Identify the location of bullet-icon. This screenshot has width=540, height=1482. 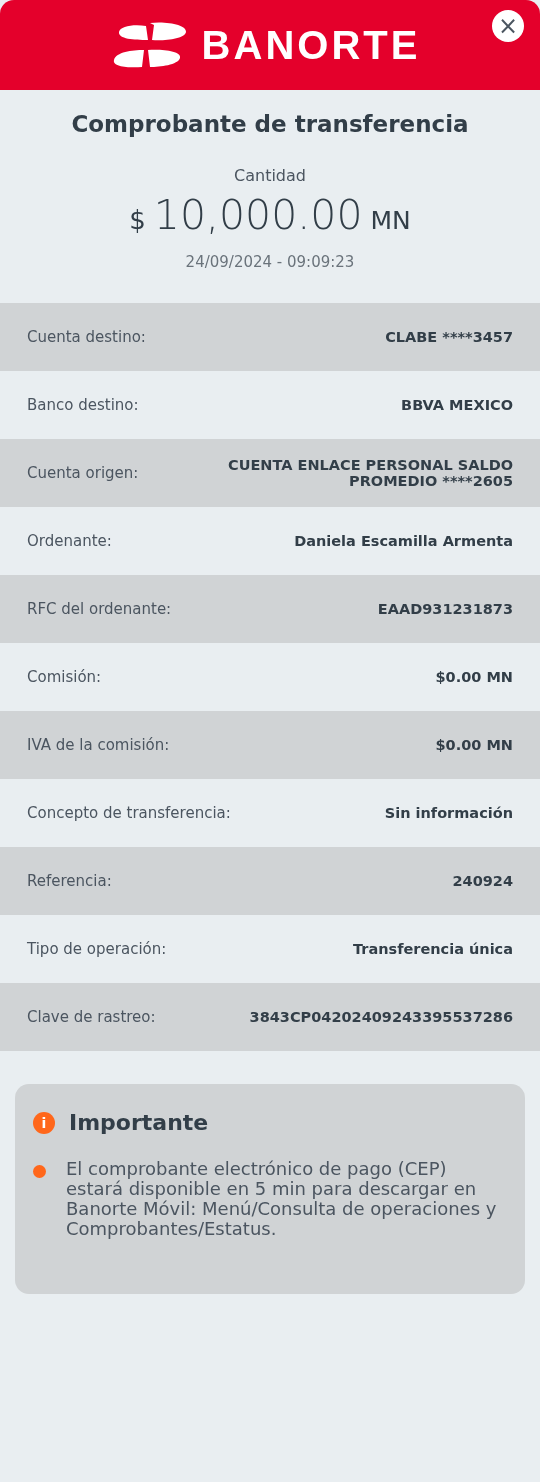
(39, 1171).